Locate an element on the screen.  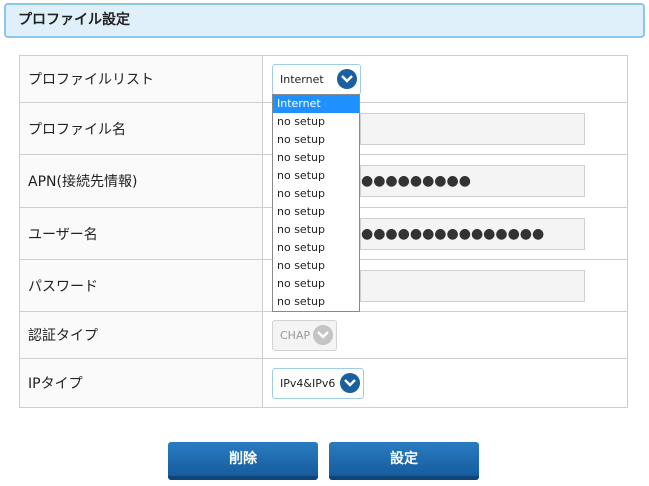
password-label: パスワード is located at coordinates (141, 285).